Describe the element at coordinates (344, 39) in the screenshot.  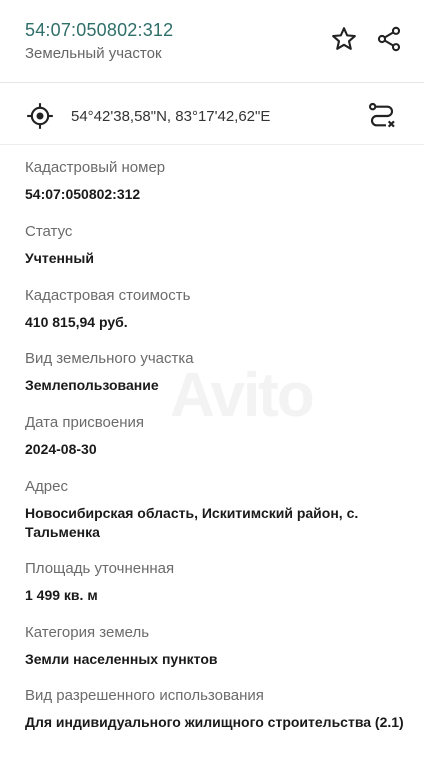
I see `star-icon` at that location.